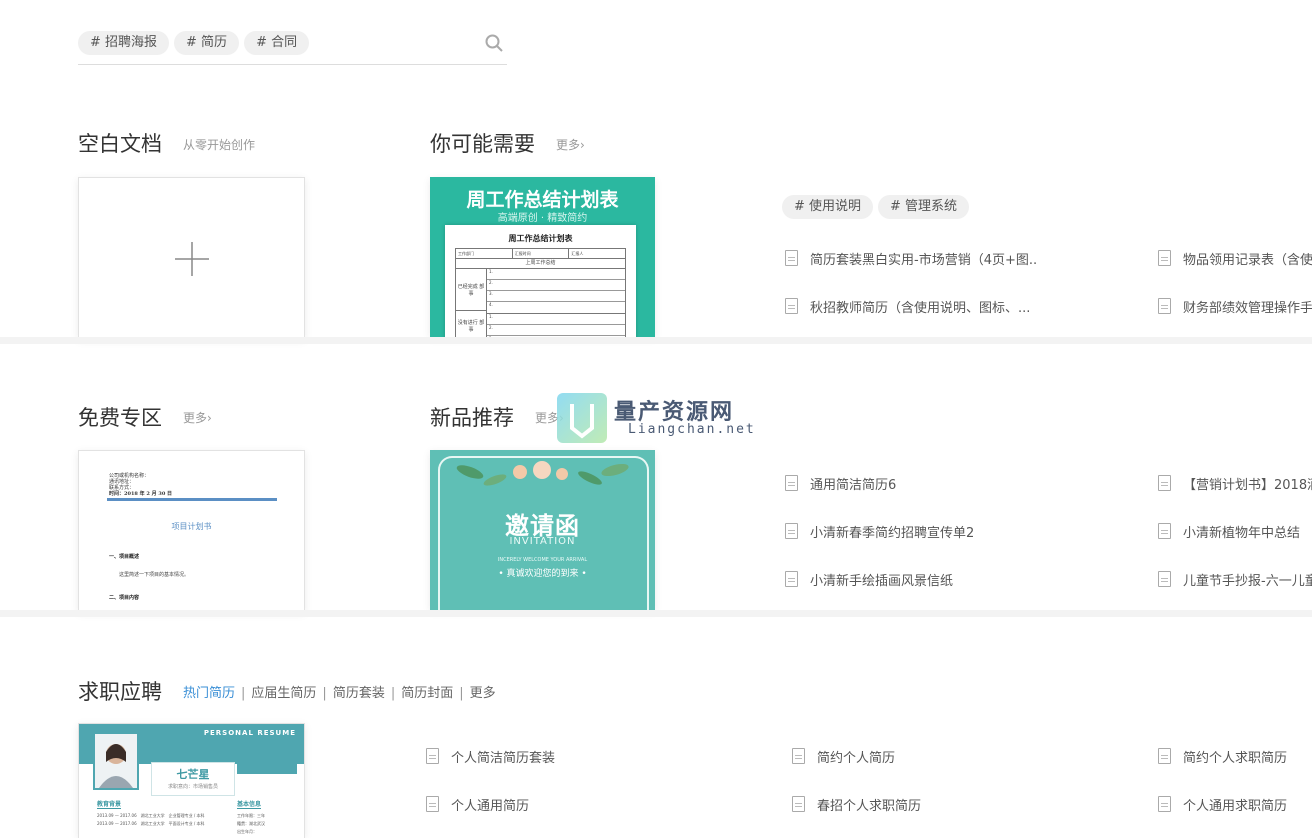  Describe the element at coordinates (1247, 308) in the screenshot. I see `file-link-label: 财务部绩效管理操作手` at that location.